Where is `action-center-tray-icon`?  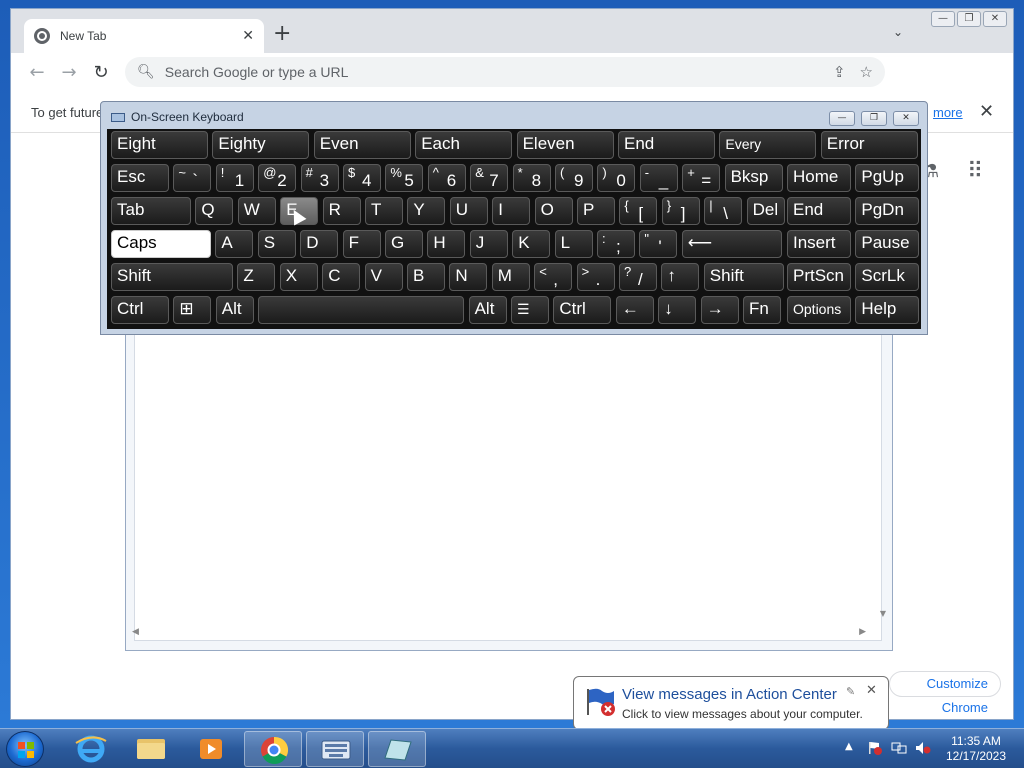
action-center-tray-icon is located at coordinates (875, 748).